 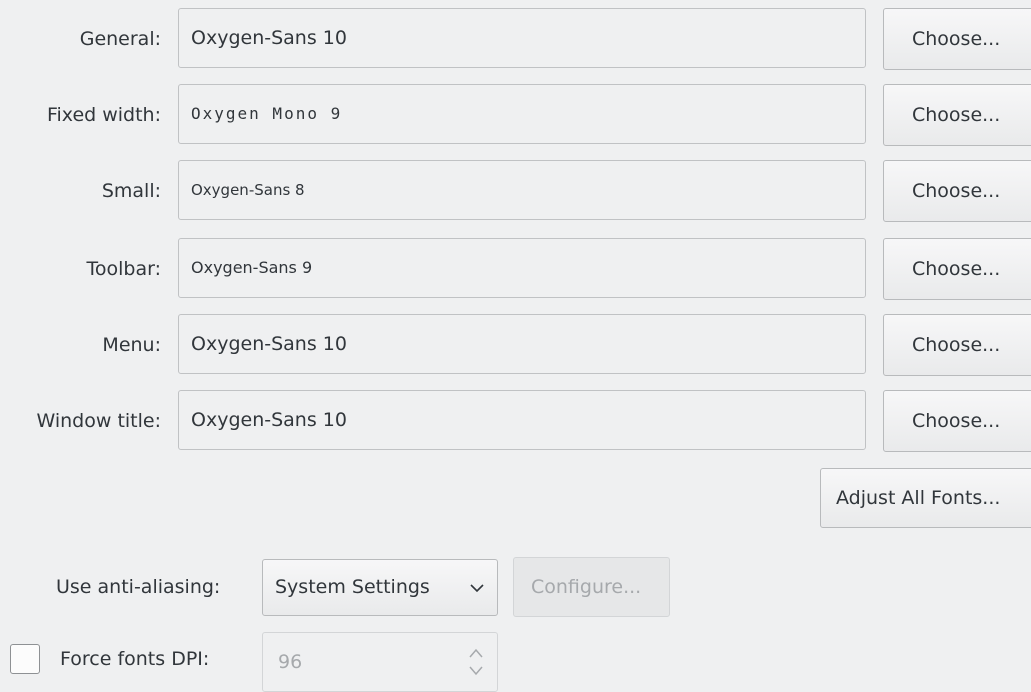 I want to click on font-label-toolbar: Toolbar:, so click(x=124, y=269).